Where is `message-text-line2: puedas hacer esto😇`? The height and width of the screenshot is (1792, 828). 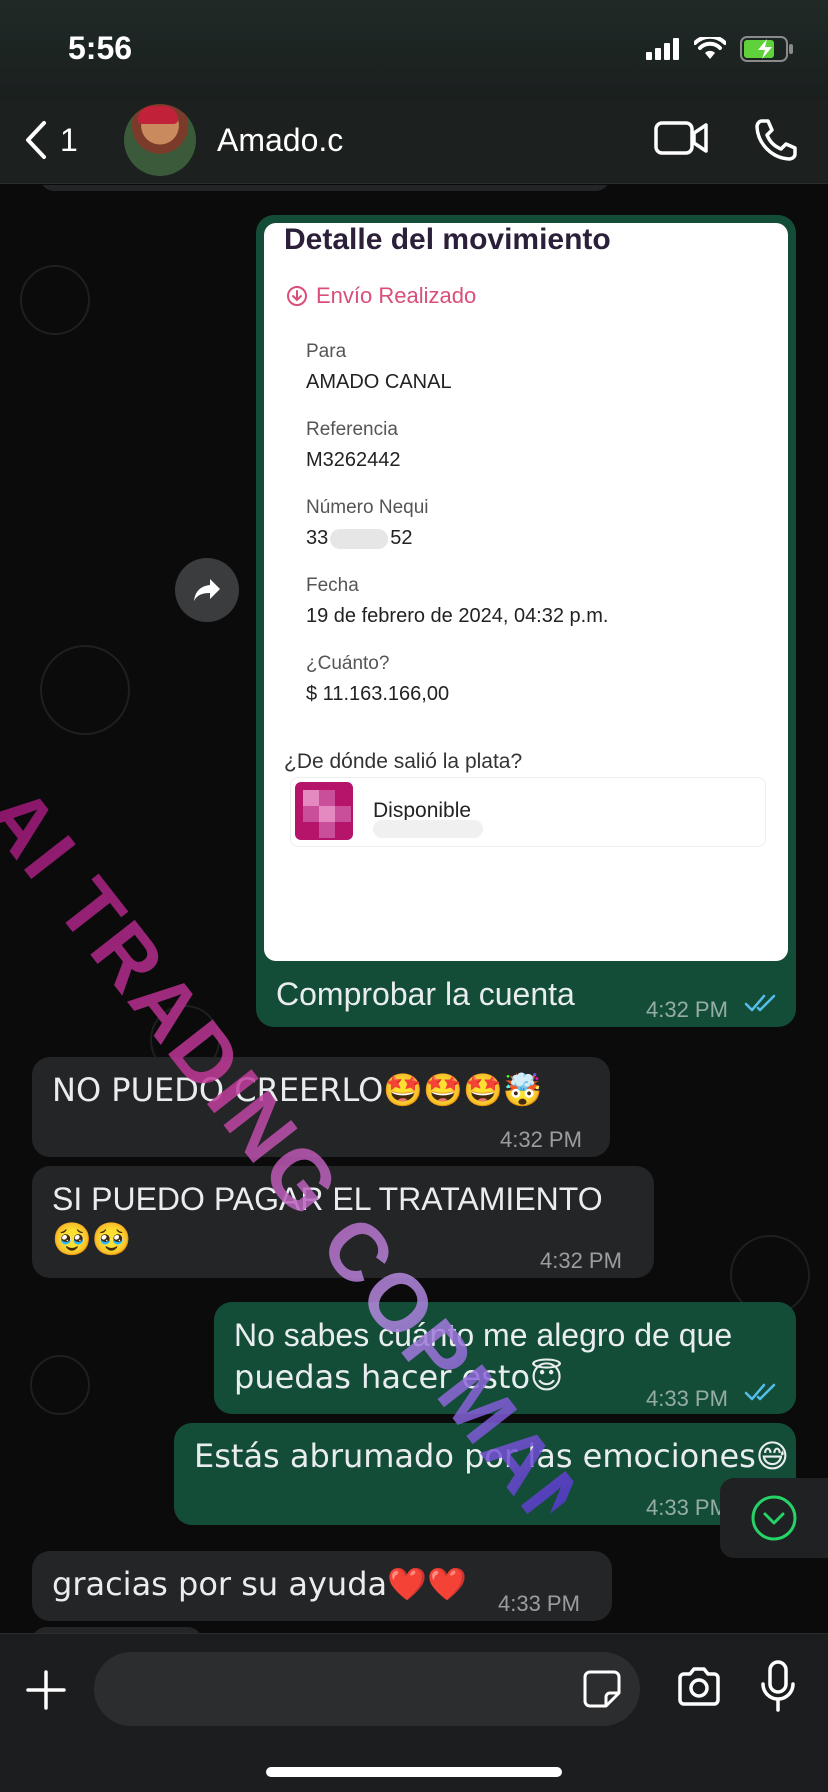
message-text-line2: puedas hacer esto😇 is located at coordinates (399, 1377).